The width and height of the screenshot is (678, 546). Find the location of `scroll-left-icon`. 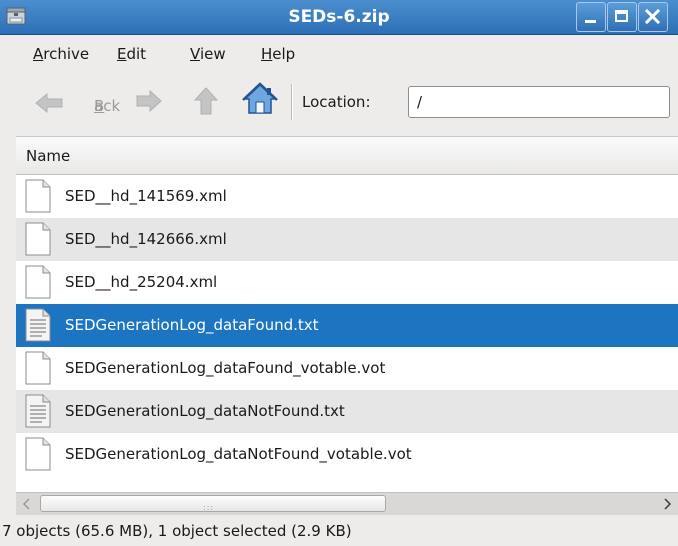

scroll-left-icon is located at coordinates (27, 504).